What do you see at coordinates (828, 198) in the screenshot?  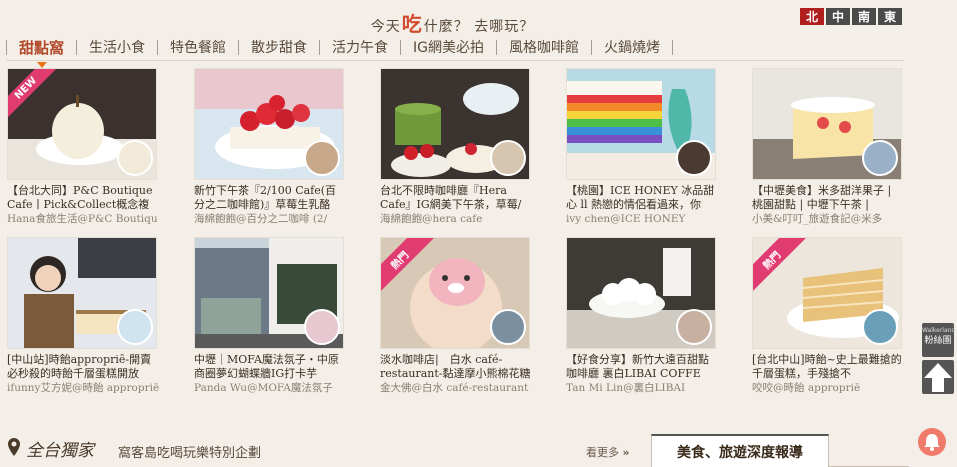 I see `article-title: 【中壢美食】米多甜洋果子 | 桃園甜點 | 中壢下午茶 |` at bounding box center [828, 198].